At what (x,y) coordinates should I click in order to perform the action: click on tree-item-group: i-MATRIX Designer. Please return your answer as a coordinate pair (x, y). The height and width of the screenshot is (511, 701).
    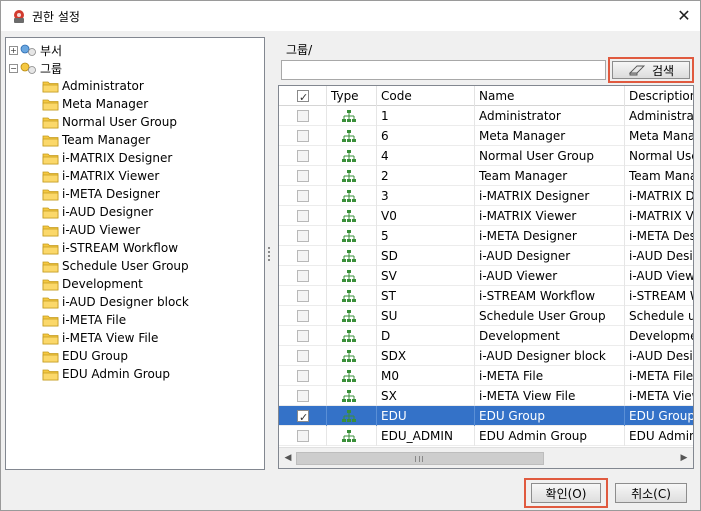
    Looking at the image, I should click on (107, 158).